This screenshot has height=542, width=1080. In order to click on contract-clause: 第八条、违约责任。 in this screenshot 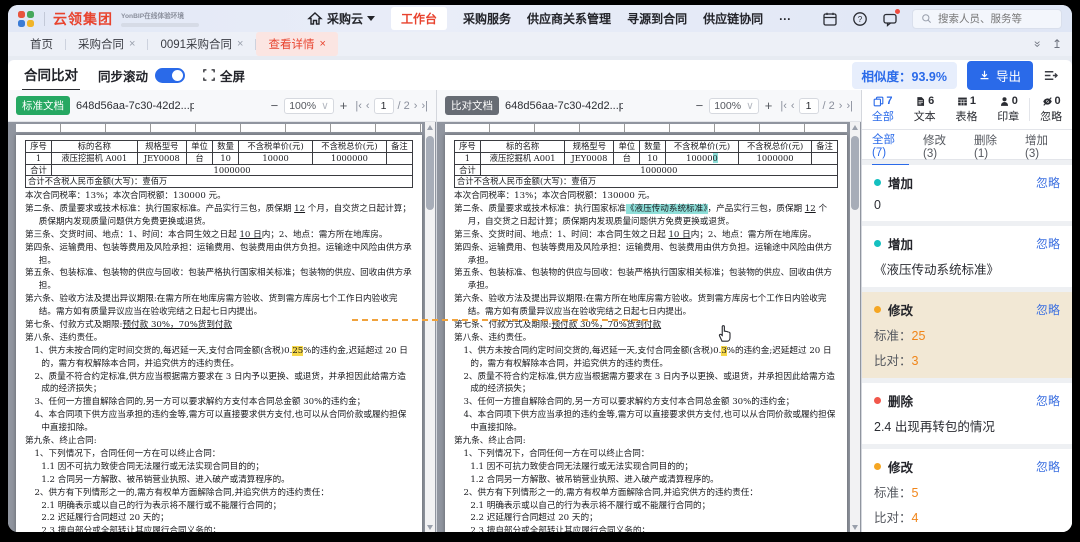, I will do `click(493, 337)`.